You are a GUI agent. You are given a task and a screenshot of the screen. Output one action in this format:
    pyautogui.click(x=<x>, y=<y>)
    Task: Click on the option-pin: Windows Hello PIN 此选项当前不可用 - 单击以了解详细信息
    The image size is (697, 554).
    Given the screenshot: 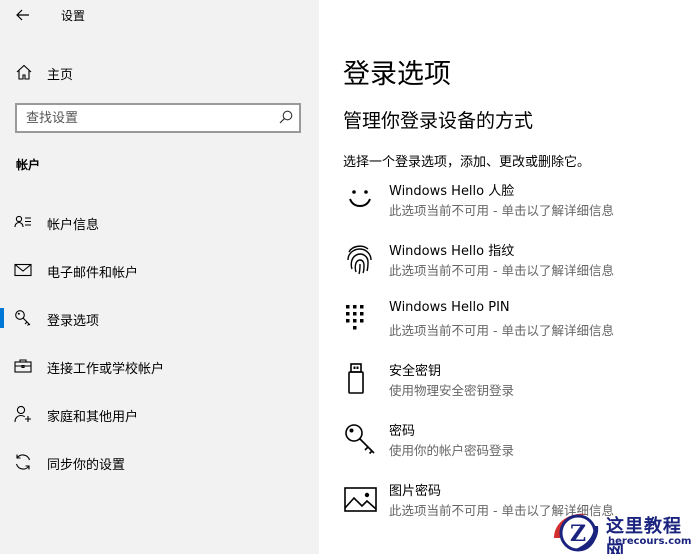 What is the action you would take?
    pyautogui.click(x=513, y=324)
    